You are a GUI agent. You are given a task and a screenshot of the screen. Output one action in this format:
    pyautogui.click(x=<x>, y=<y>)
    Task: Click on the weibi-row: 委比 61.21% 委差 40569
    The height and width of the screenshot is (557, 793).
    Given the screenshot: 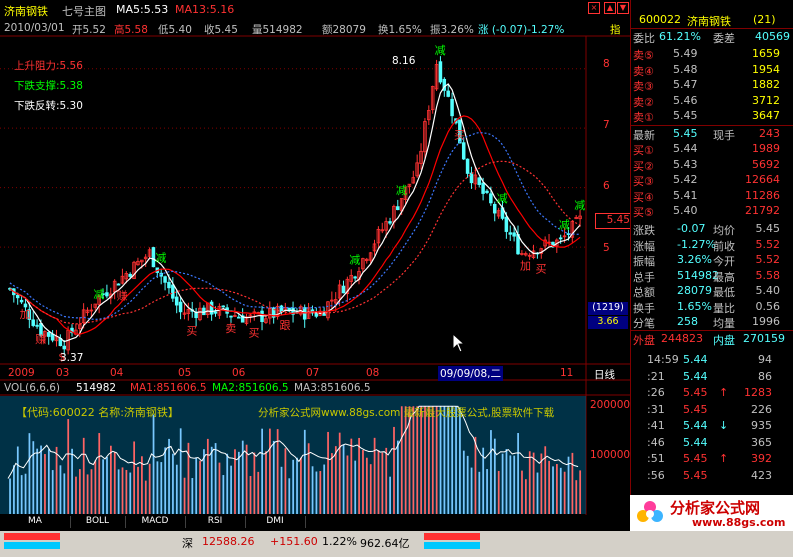 What is the action you would take?
    pyautogui.click(x=712, y=36)
    